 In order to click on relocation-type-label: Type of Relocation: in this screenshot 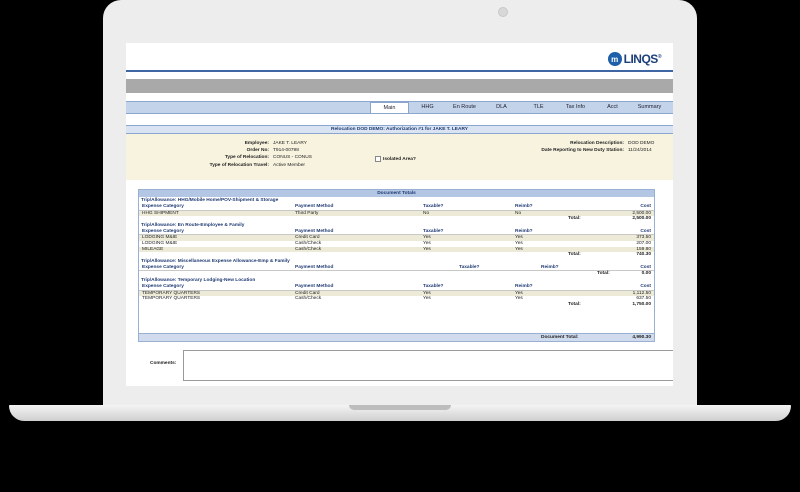, I will do `click(246, 157)`.